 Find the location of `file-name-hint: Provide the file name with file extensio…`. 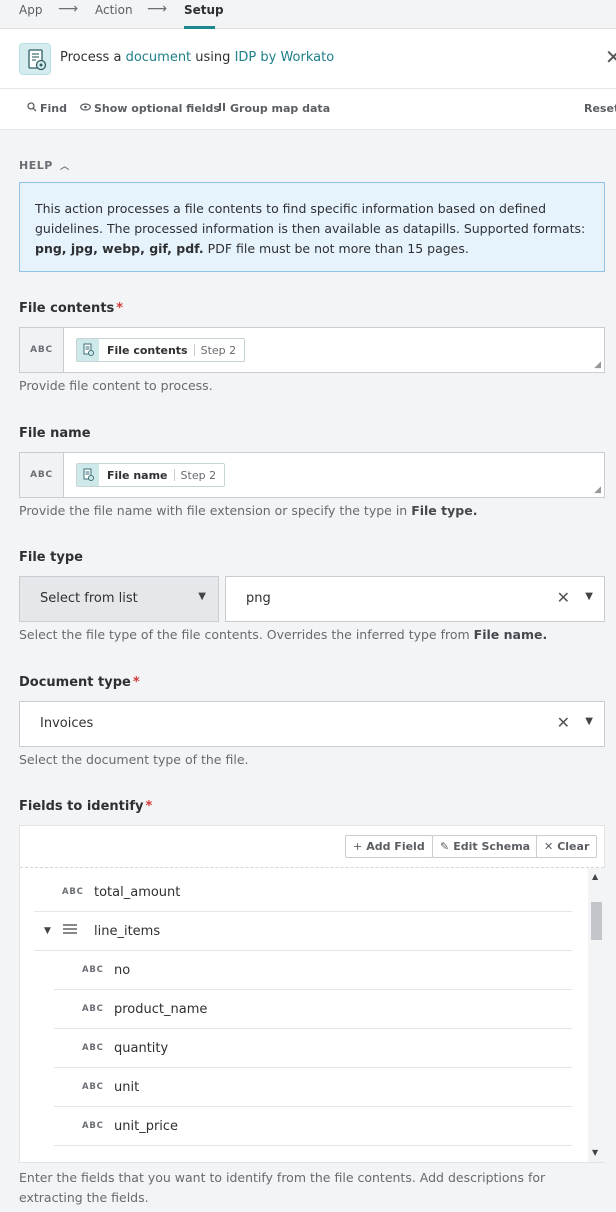

file-name-hint: Provide the file name with file extensio… is located at coordinates (248, 510).